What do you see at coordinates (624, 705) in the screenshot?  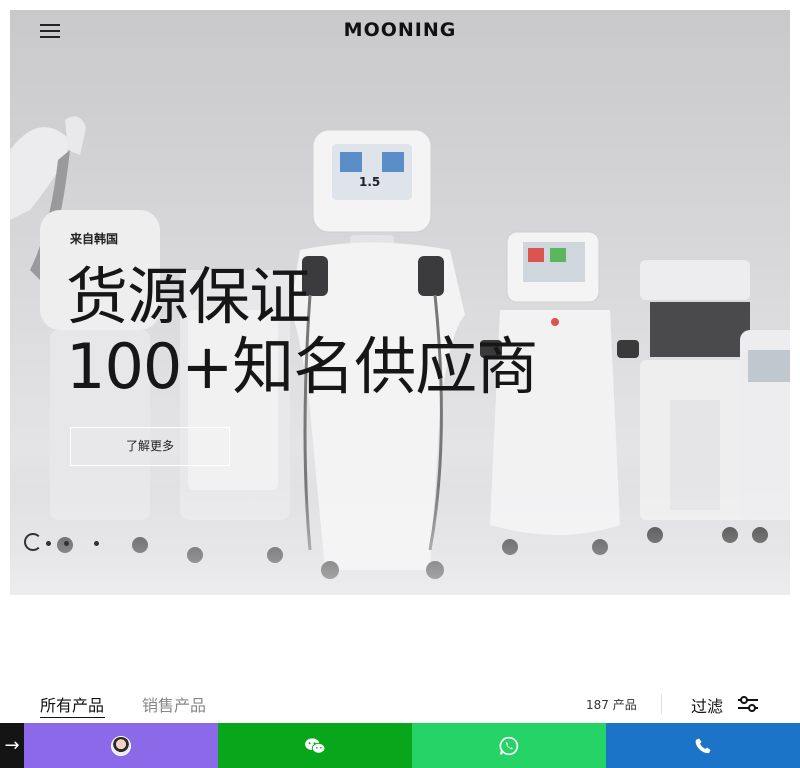 I see `product-count-unit: 产品` at bounding box center [624, 705].